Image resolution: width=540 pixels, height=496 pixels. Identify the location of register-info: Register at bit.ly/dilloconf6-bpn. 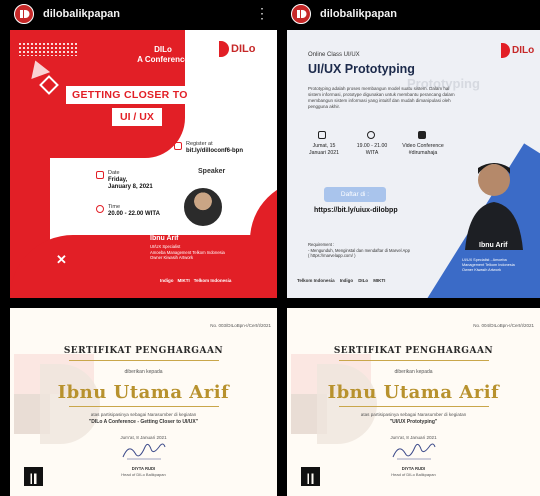
(214, 148).